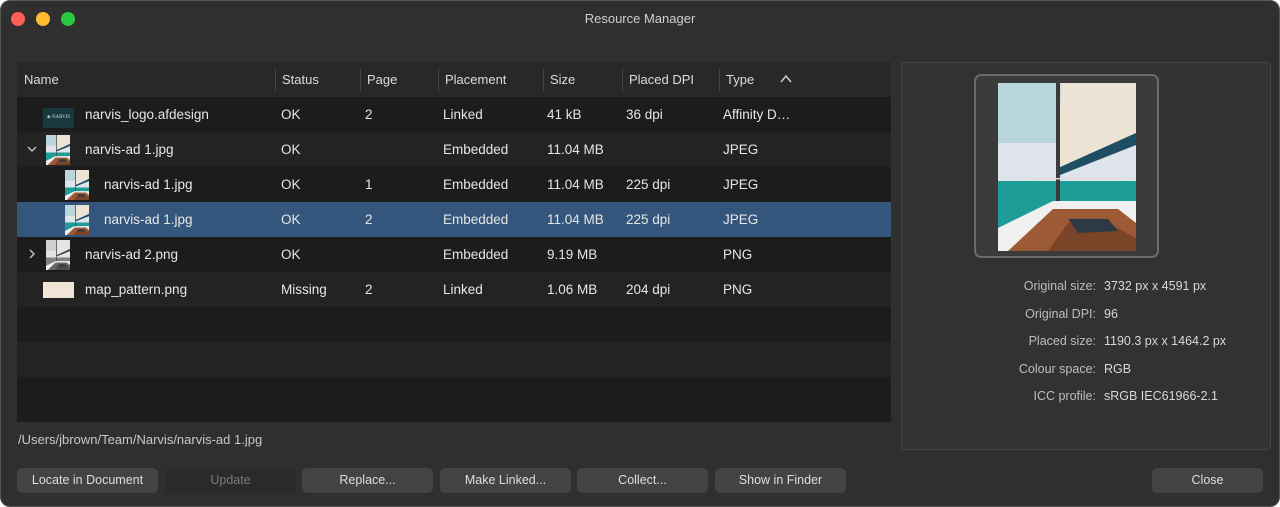 This screenshot has width=1280, height=507. What do you see at coordinates (1161, 396) in the screenshot?
I see `detail-value: sRGB IEC61966-2.1` at bounding box center [1161, 396].